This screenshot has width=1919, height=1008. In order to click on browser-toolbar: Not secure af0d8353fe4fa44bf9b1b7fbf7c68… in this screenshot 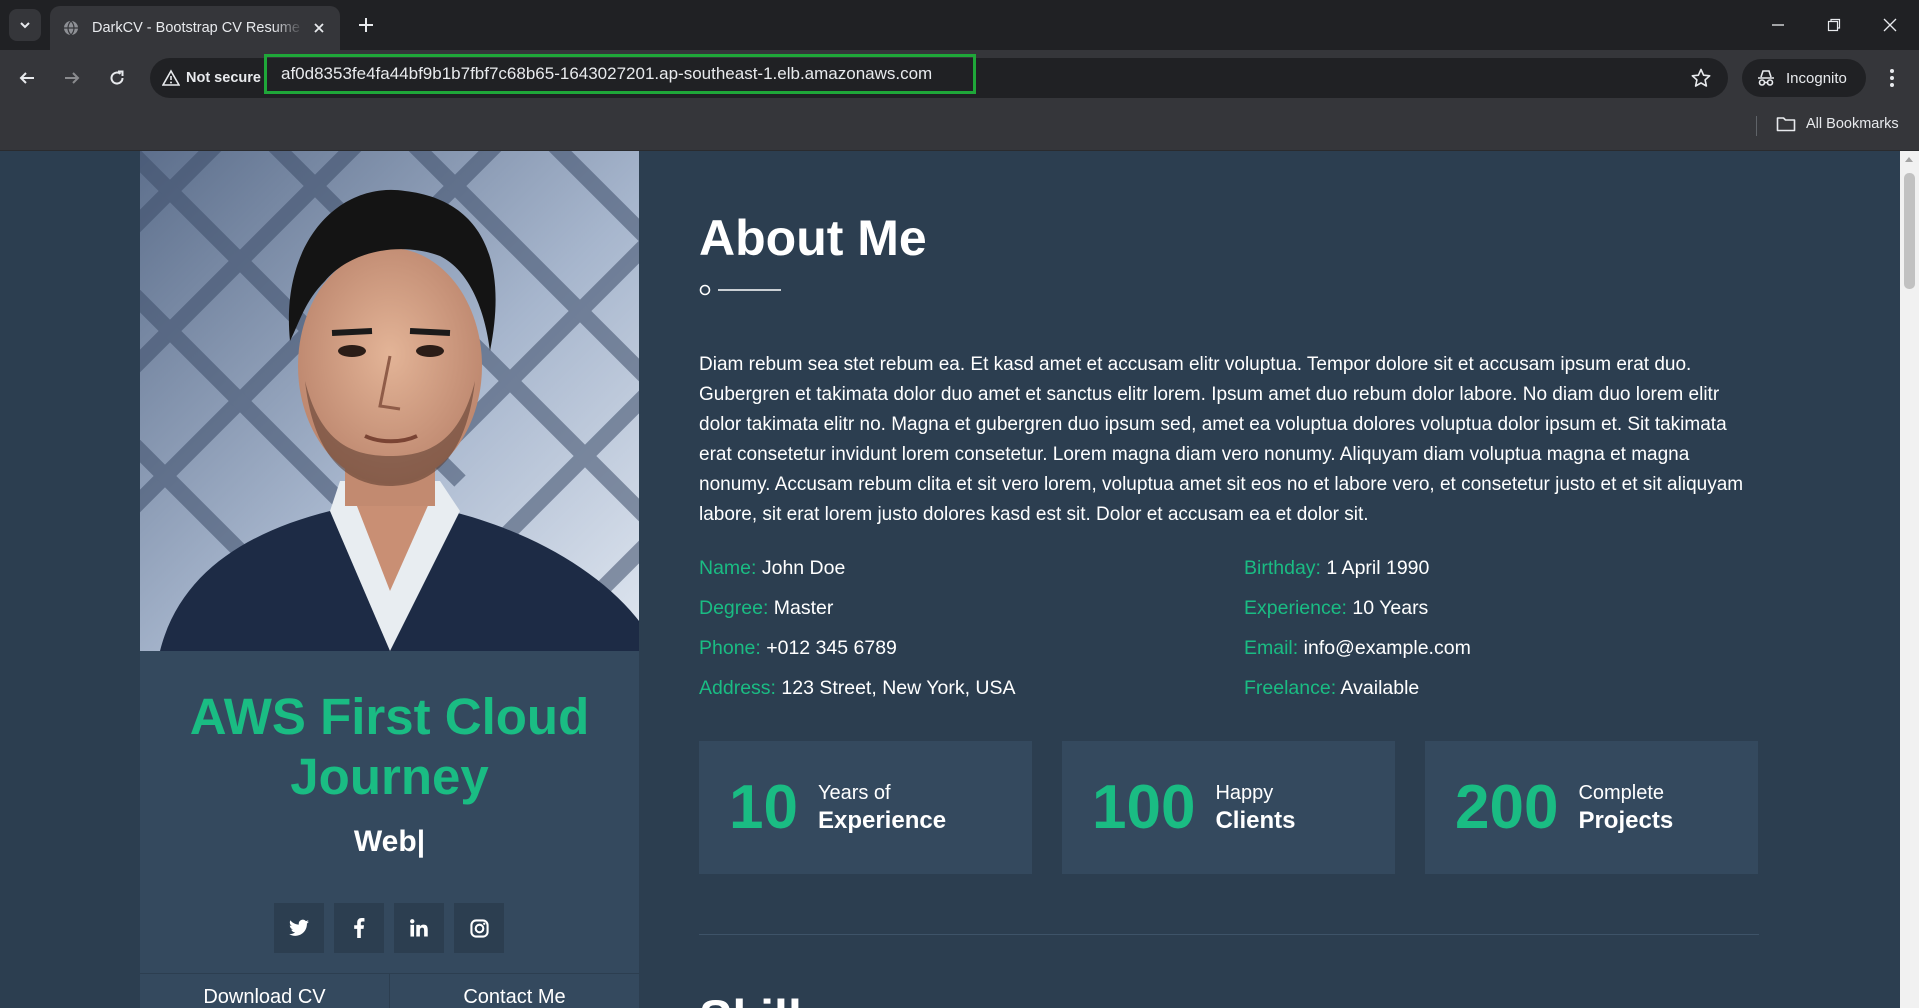, I will do `click(959, 77)`.